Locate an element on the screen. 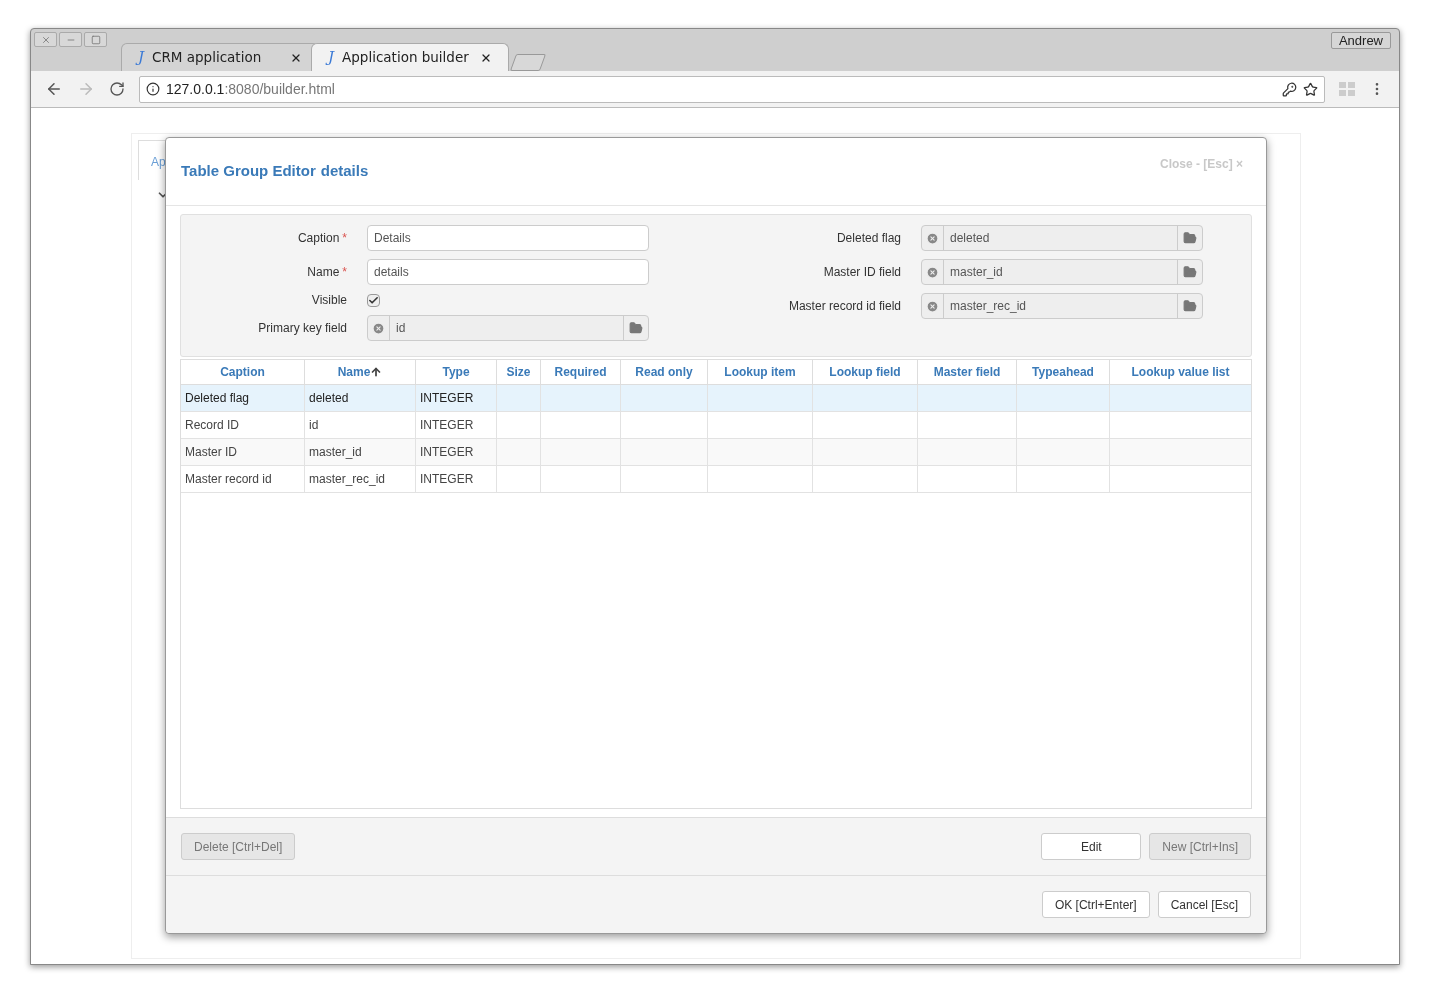 This screenshot has height=983, width=1434. field-label: Primary key field is located at coordinates (302, 328).